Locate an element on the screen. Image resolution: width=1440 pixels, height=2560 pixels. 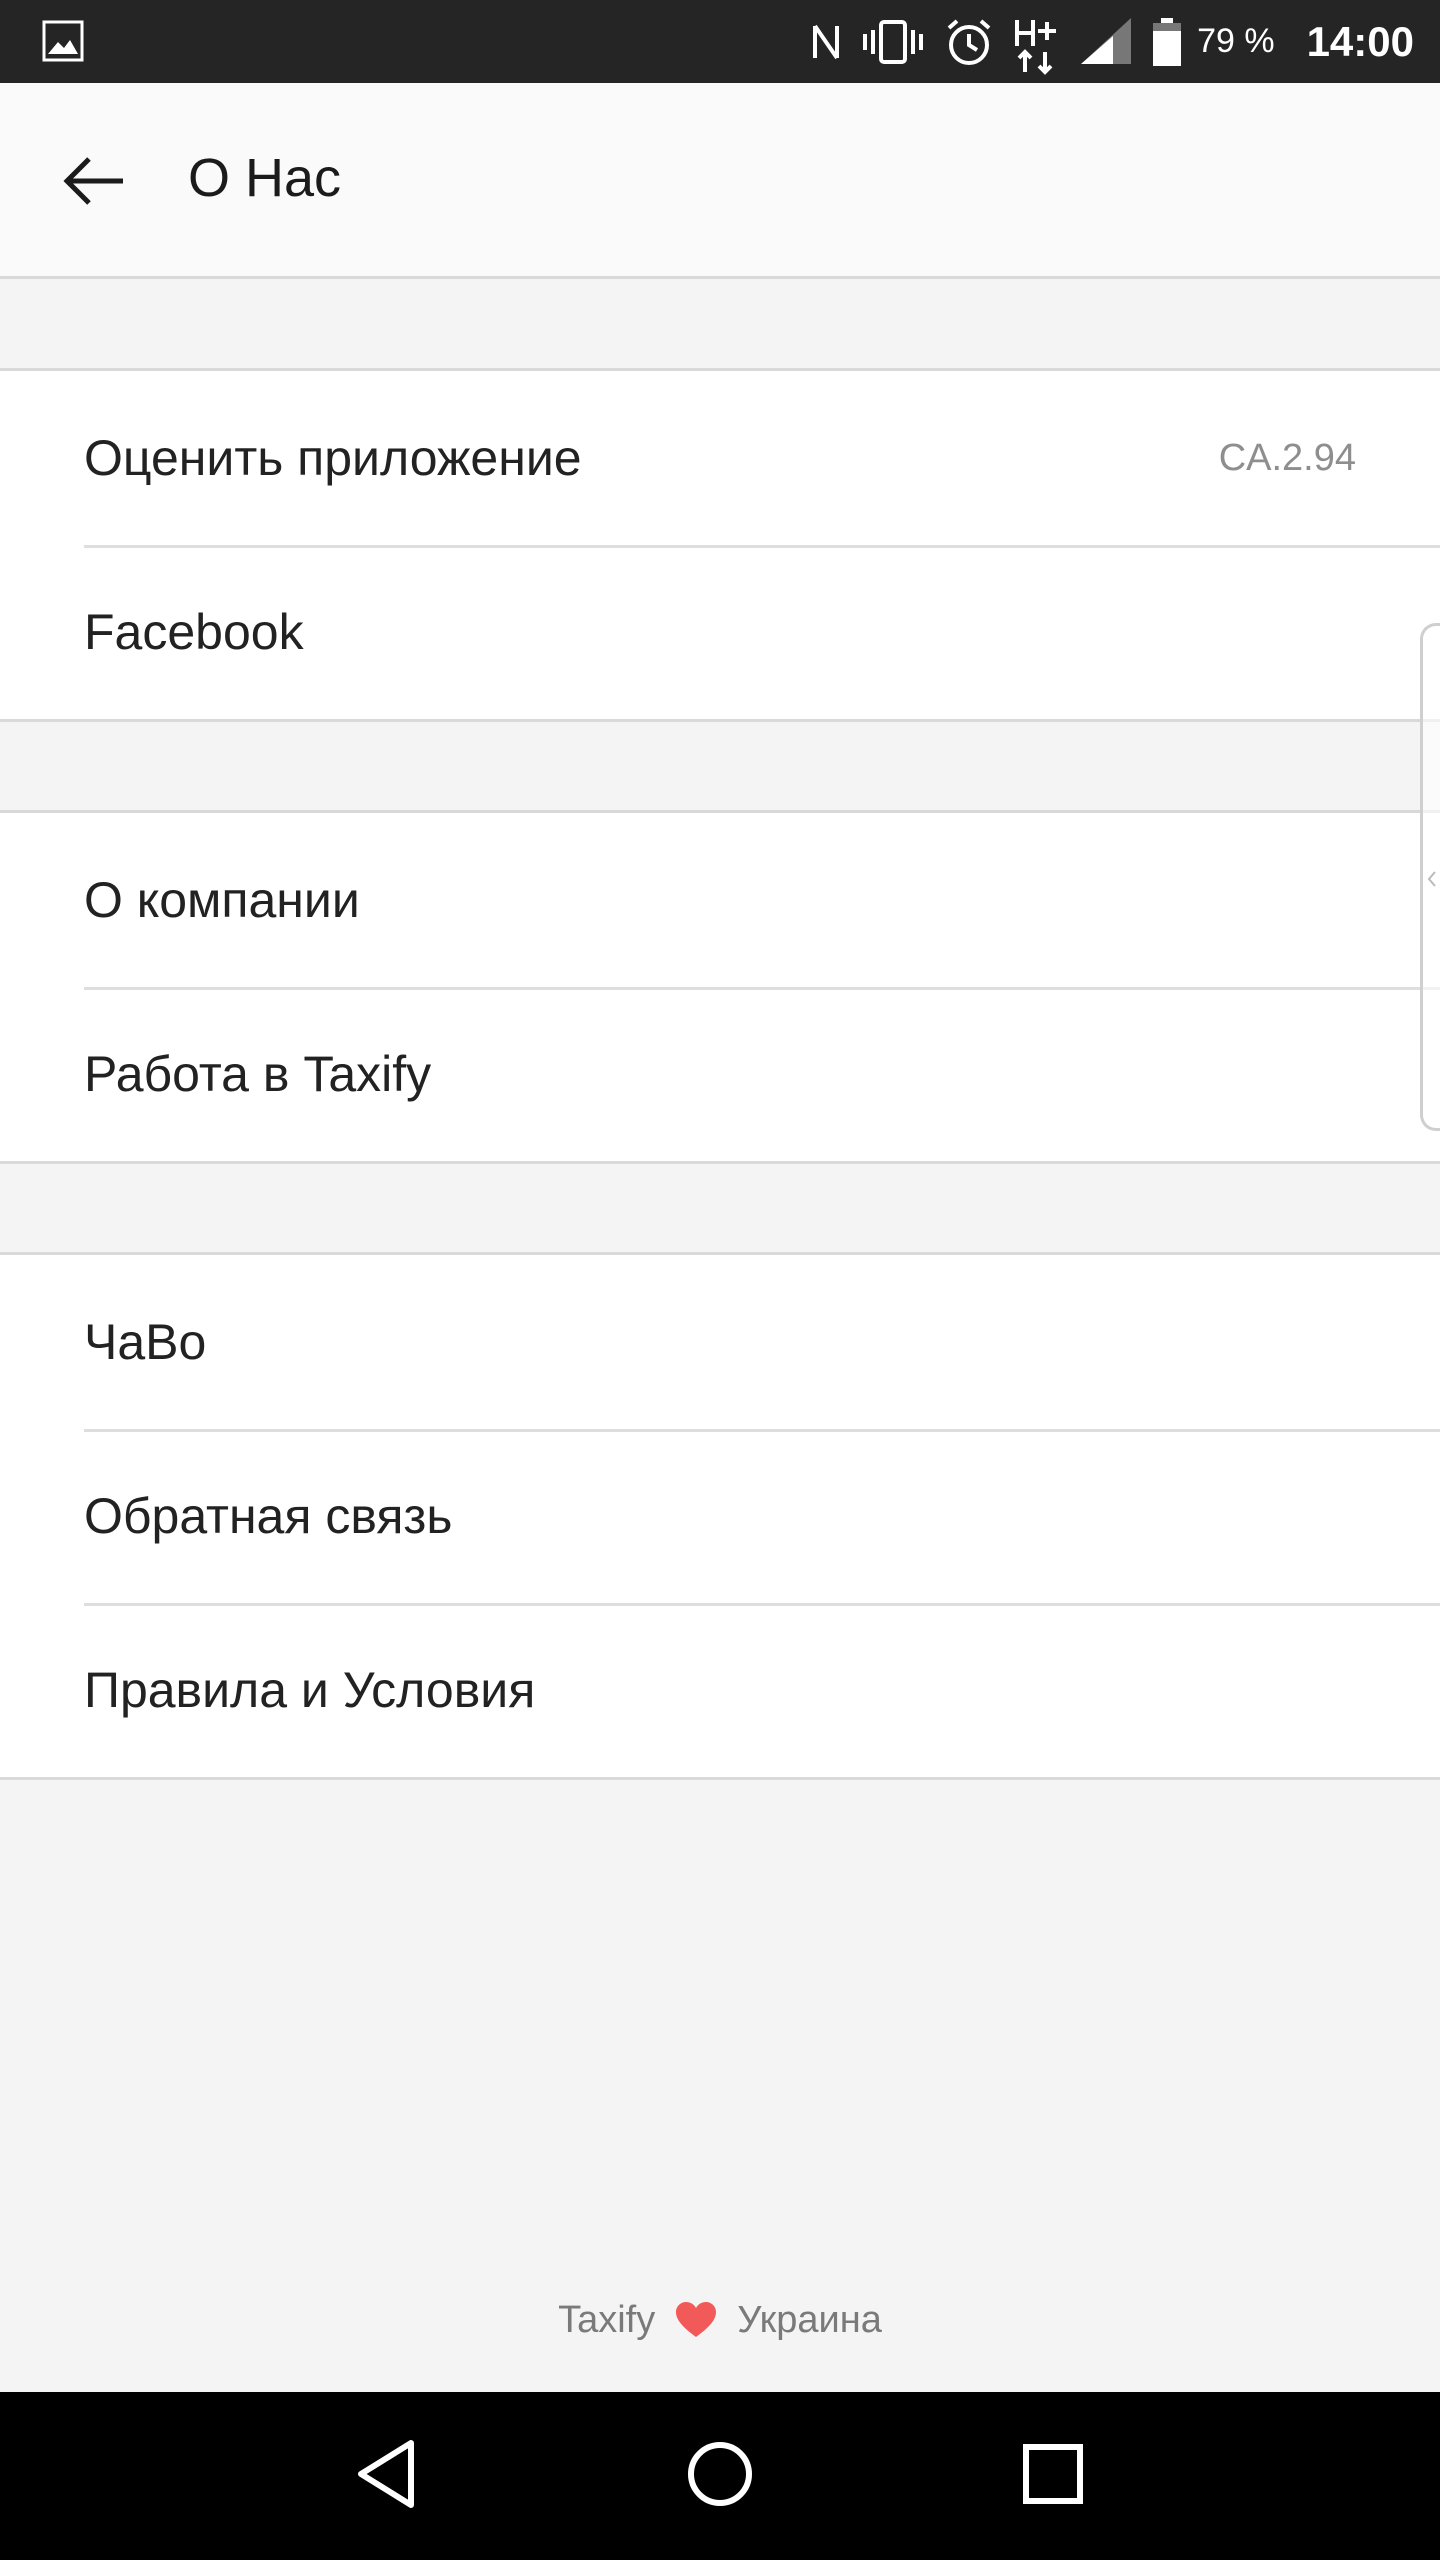
list-group-company: О компании Работа в Taxify is located at coordinates (720, 987).